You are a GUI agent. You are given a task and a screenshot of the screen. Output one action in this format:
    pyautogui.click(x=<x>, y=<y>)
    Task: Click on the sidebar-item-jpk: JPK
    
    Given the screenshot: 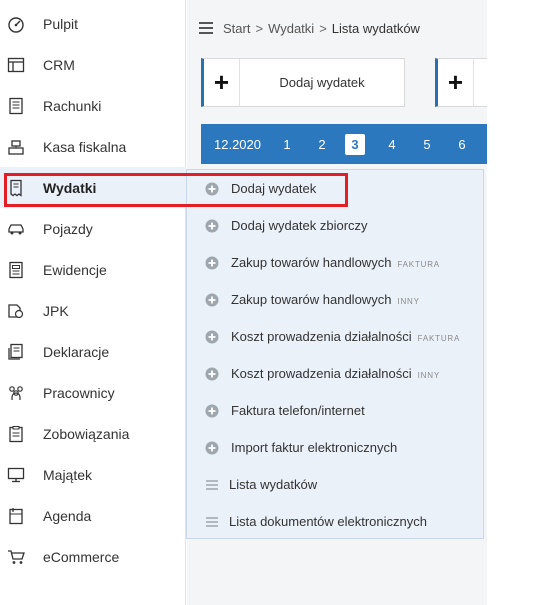 What is the action you would take?
    pyautogui.click(x=93, y=310)
    